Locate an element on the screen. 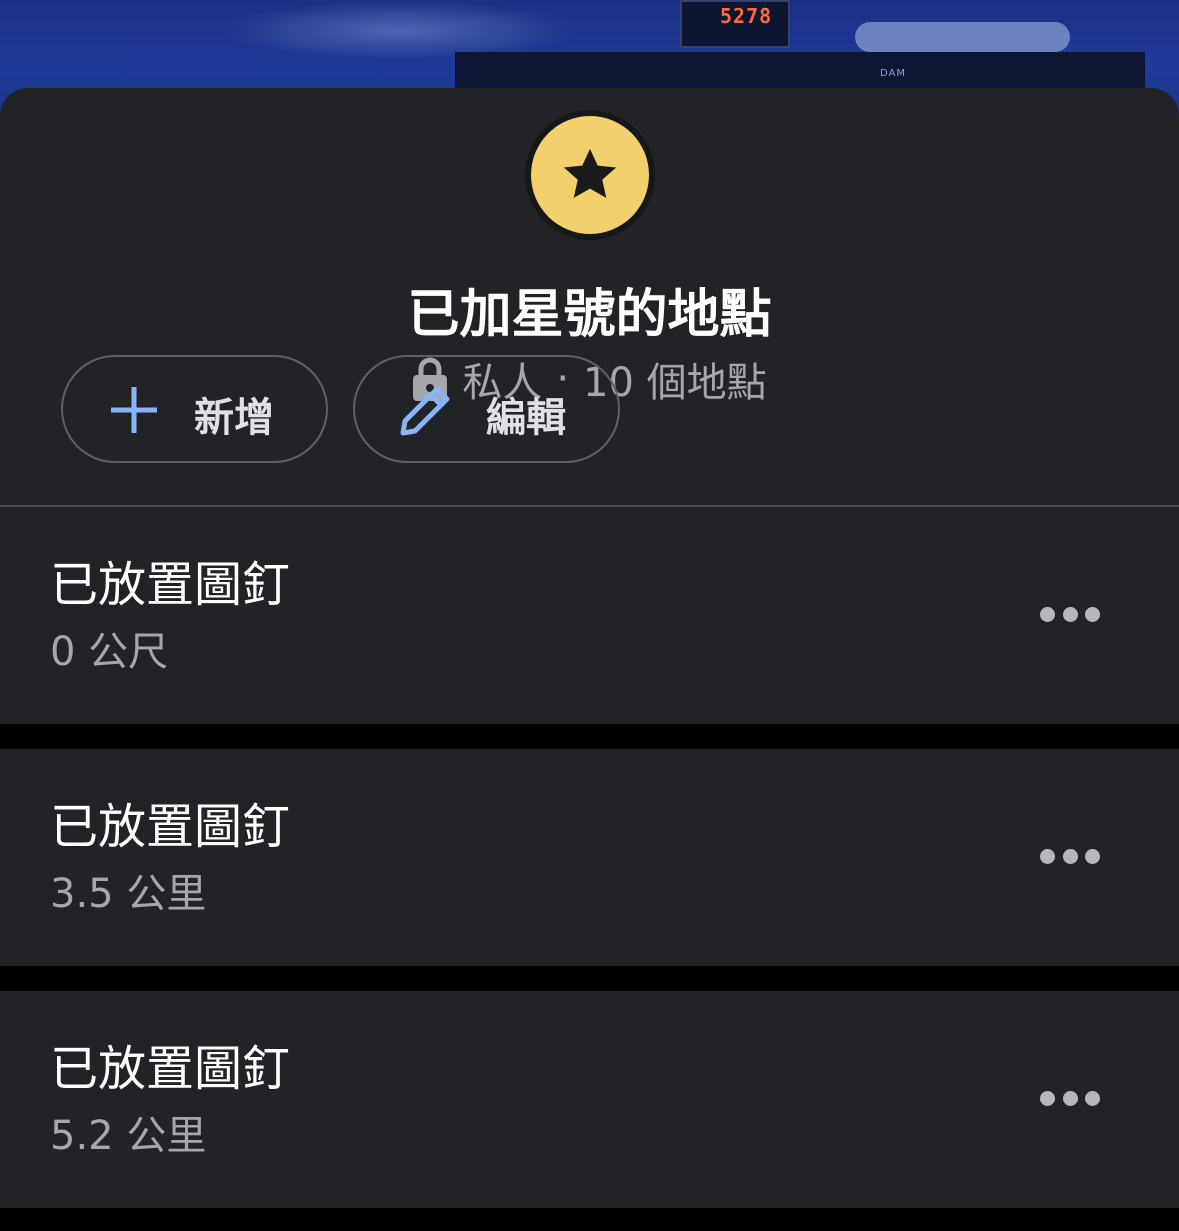 The image size is (1179, 1231). plus-icon is located at coordinates (134, 410).